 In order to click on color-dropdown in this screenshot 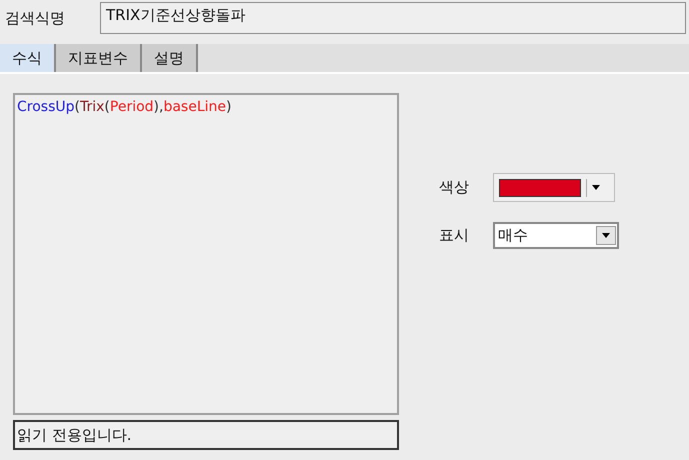, I will do `click(554, 187)`.